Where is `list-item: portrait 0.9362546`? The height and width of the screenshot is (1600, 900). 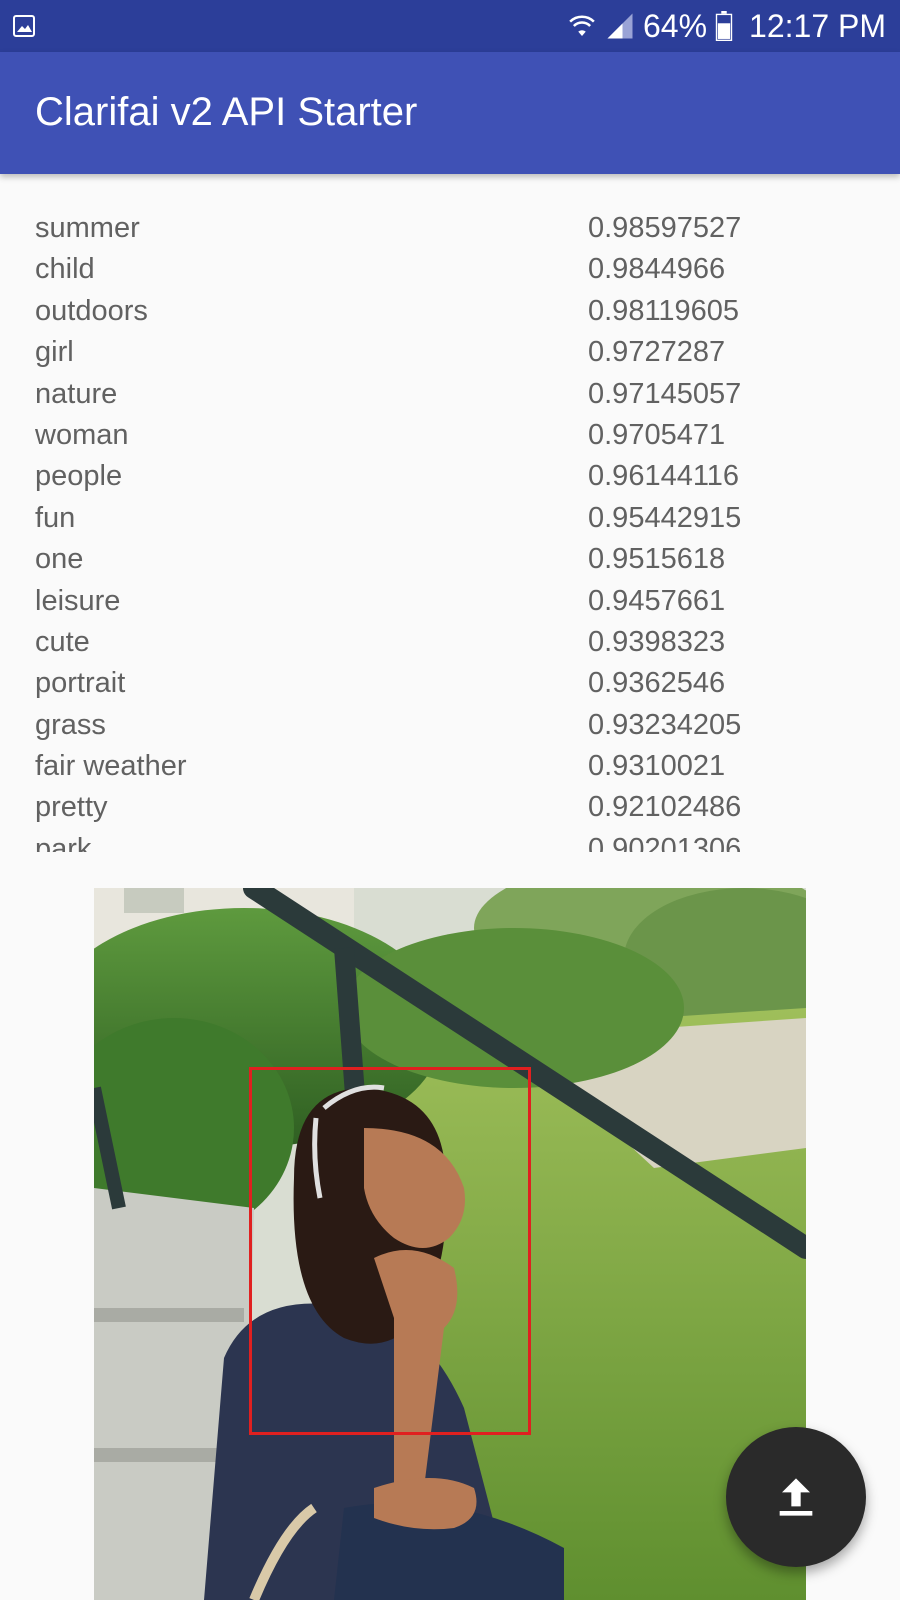 list-item: portrait 0.9362546 is located at coordinates (450, 685).